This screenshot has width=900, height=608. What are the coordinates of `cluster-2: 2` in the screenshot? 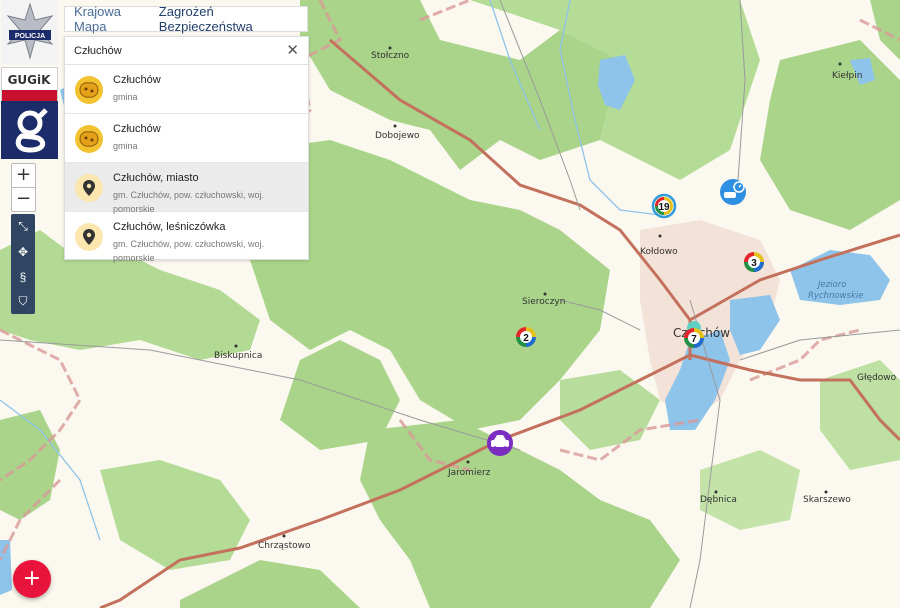 It's located at (526, 337).